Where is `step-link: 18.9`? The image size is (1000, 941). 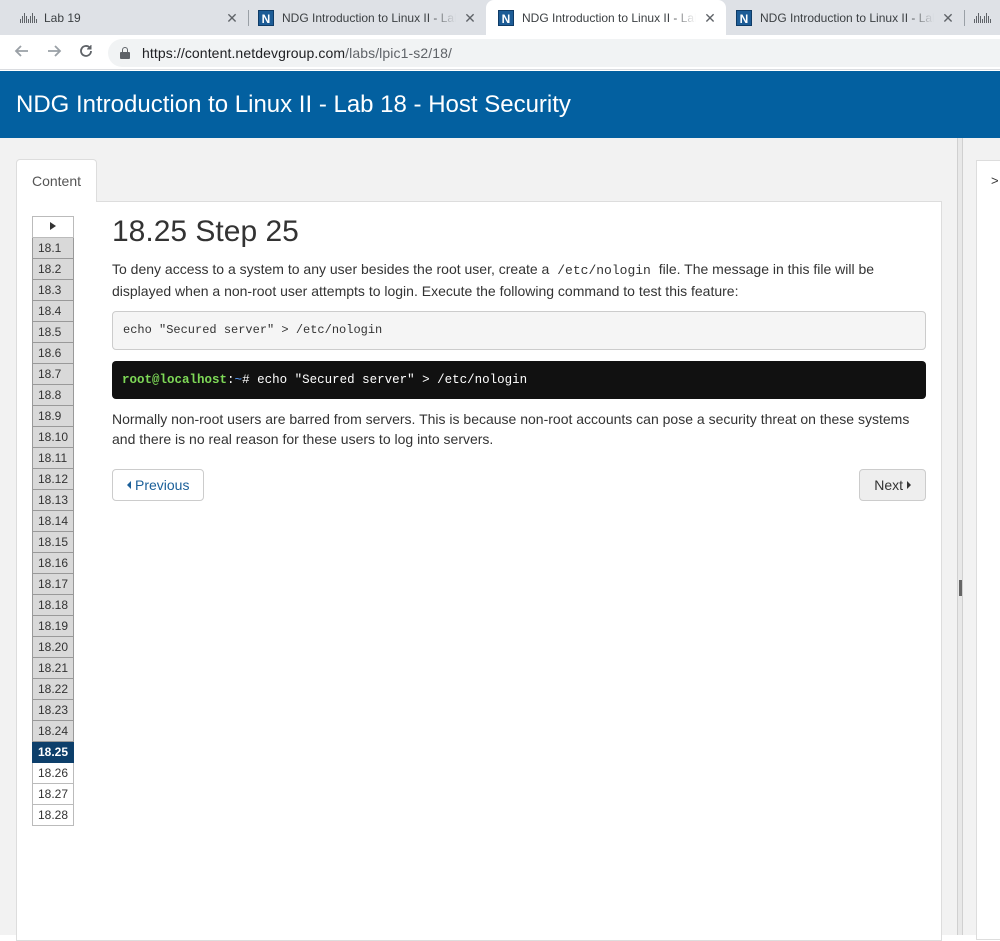 step-link: 18.9 is located at coordinates (53, 416).